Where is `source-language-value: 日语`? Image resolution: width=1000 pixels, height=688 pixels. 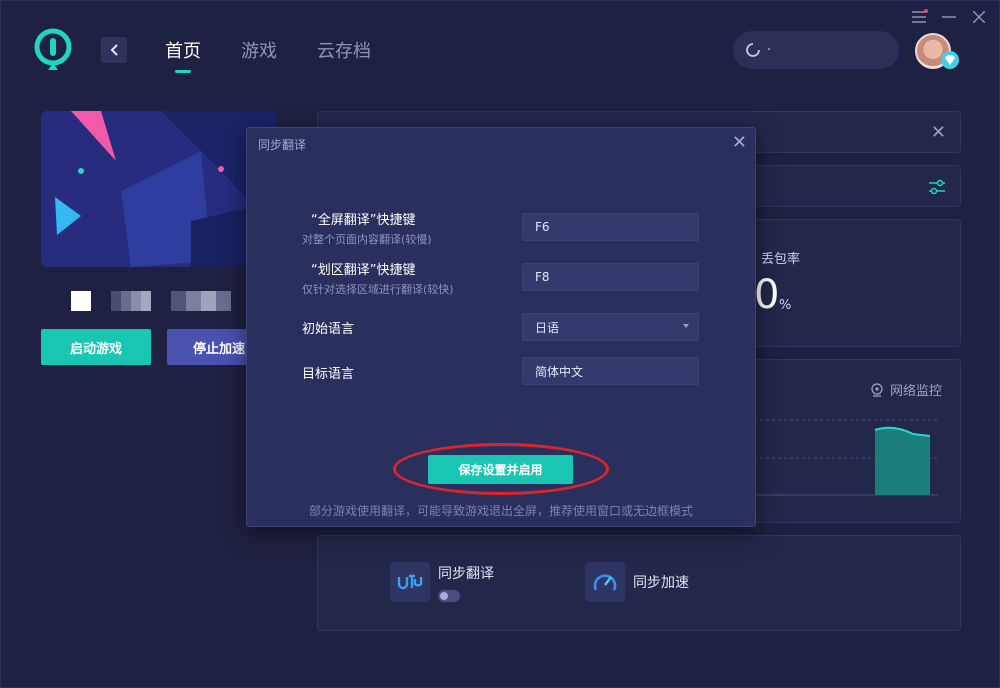 source-language-value: 日语 is located at coordinates (547, 327).